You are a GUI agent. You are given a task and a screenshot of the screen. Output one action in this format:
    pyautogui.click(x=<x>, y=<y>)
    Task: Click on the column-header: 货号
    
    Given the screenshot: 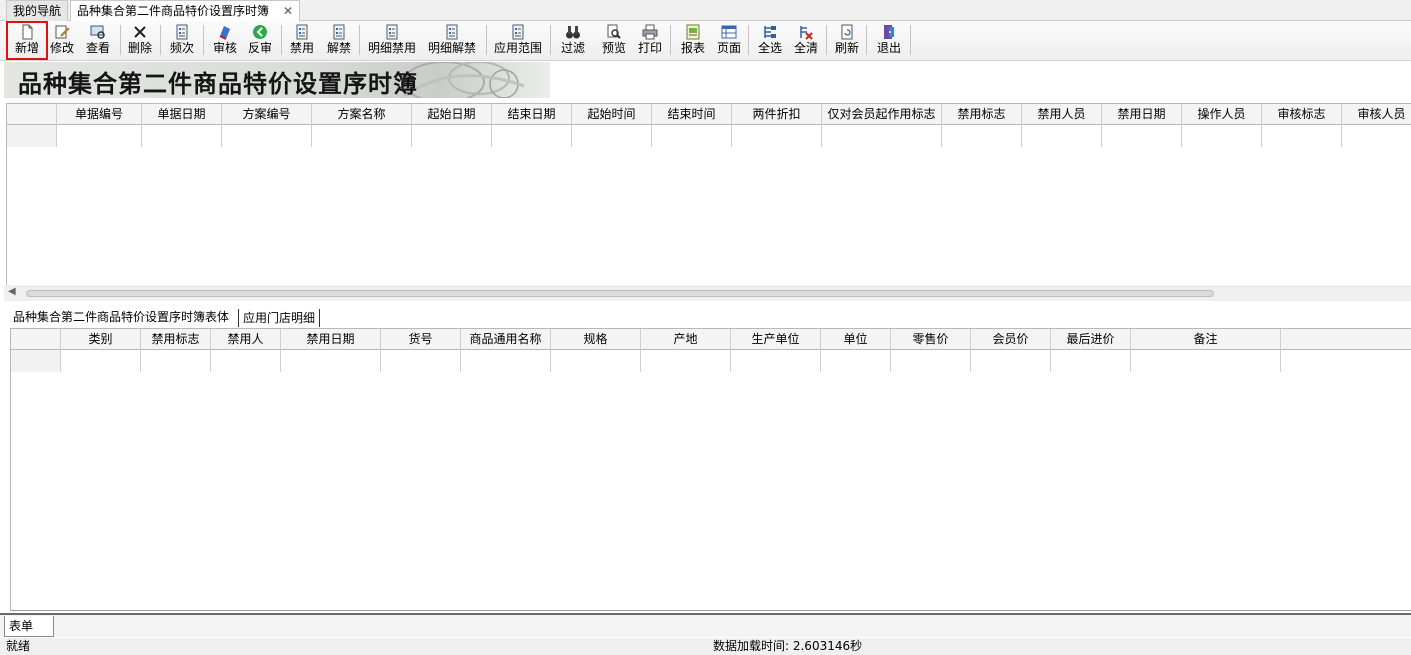 What is the action you would take?
    pyautogui.click(x=421, y=339)
    